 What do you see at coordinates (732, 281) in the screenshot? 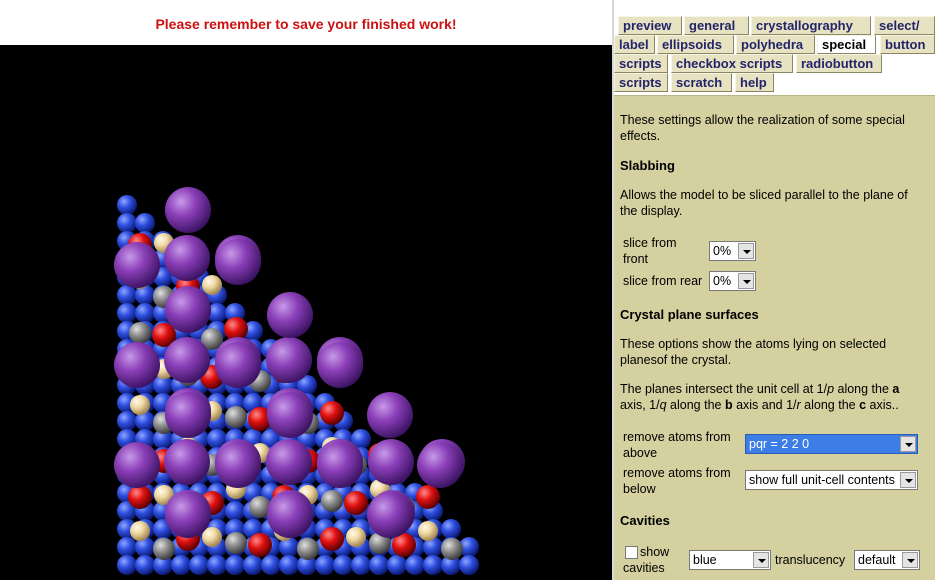
I see `slice-rear-select: 0%` at bounding box center [732, 281].